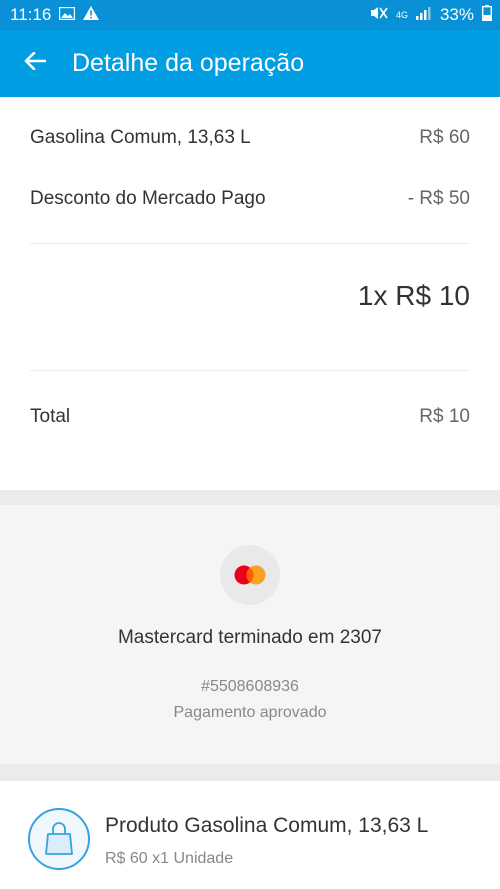 The image size is (500, 889). I want to click on product-subtitle: R$ 60 x1 Unidade, so click(169, 858).